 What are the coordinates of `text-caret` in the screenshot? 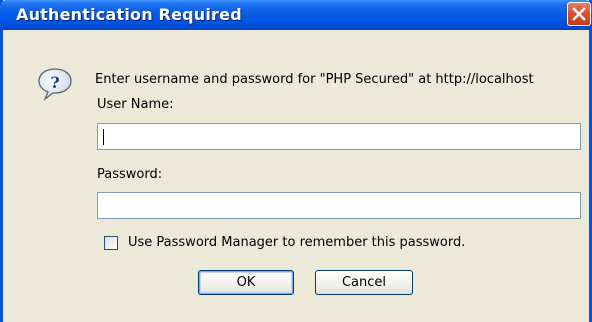 It's located at (103, 137).